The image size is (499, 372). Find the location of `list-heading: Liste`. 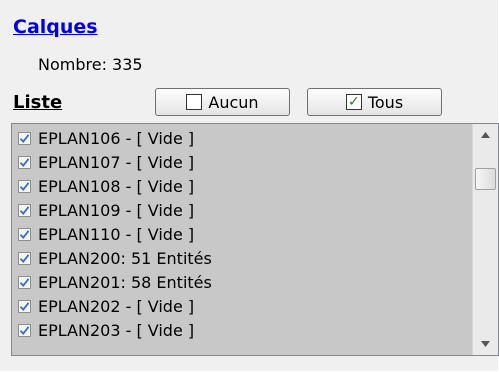

list-heading: Liste is located at coordinates (38, 102).